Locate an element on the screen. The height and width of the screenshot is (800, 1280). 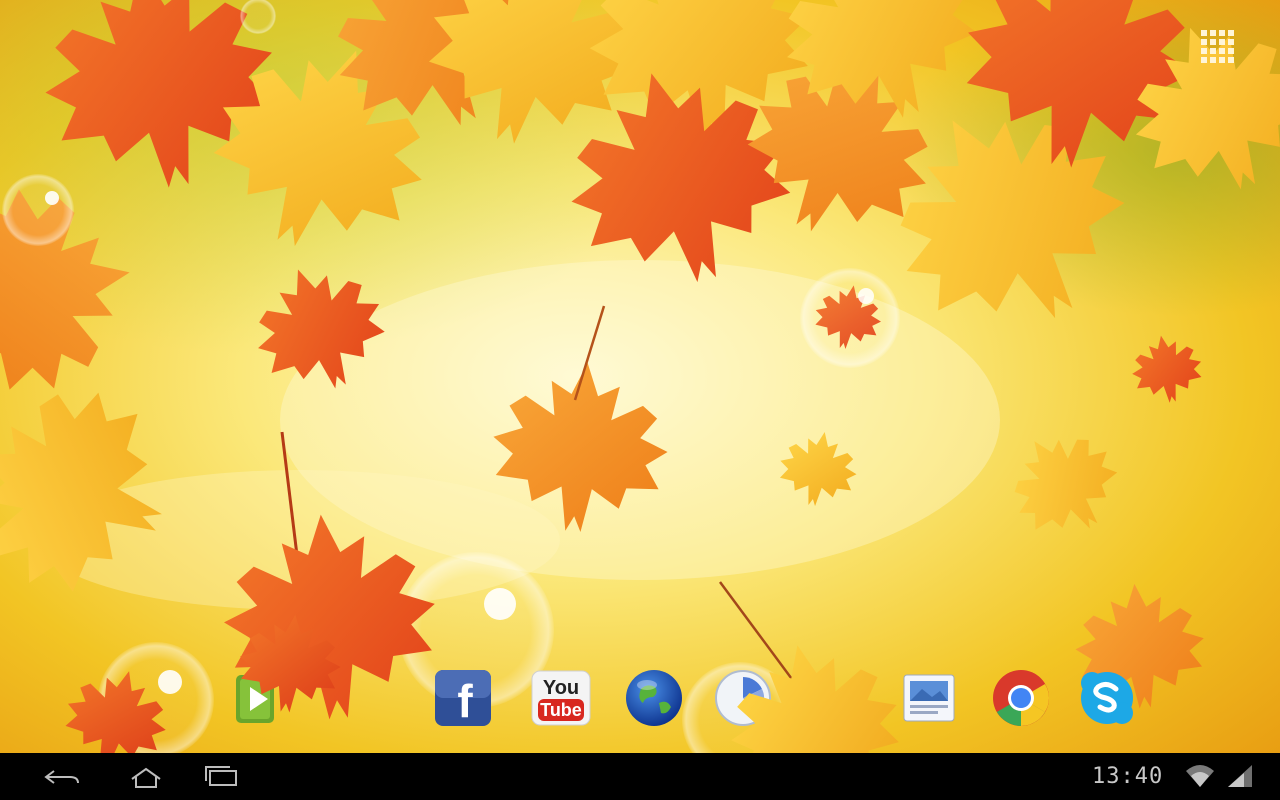
home-button is located at coordinates (146, 777).